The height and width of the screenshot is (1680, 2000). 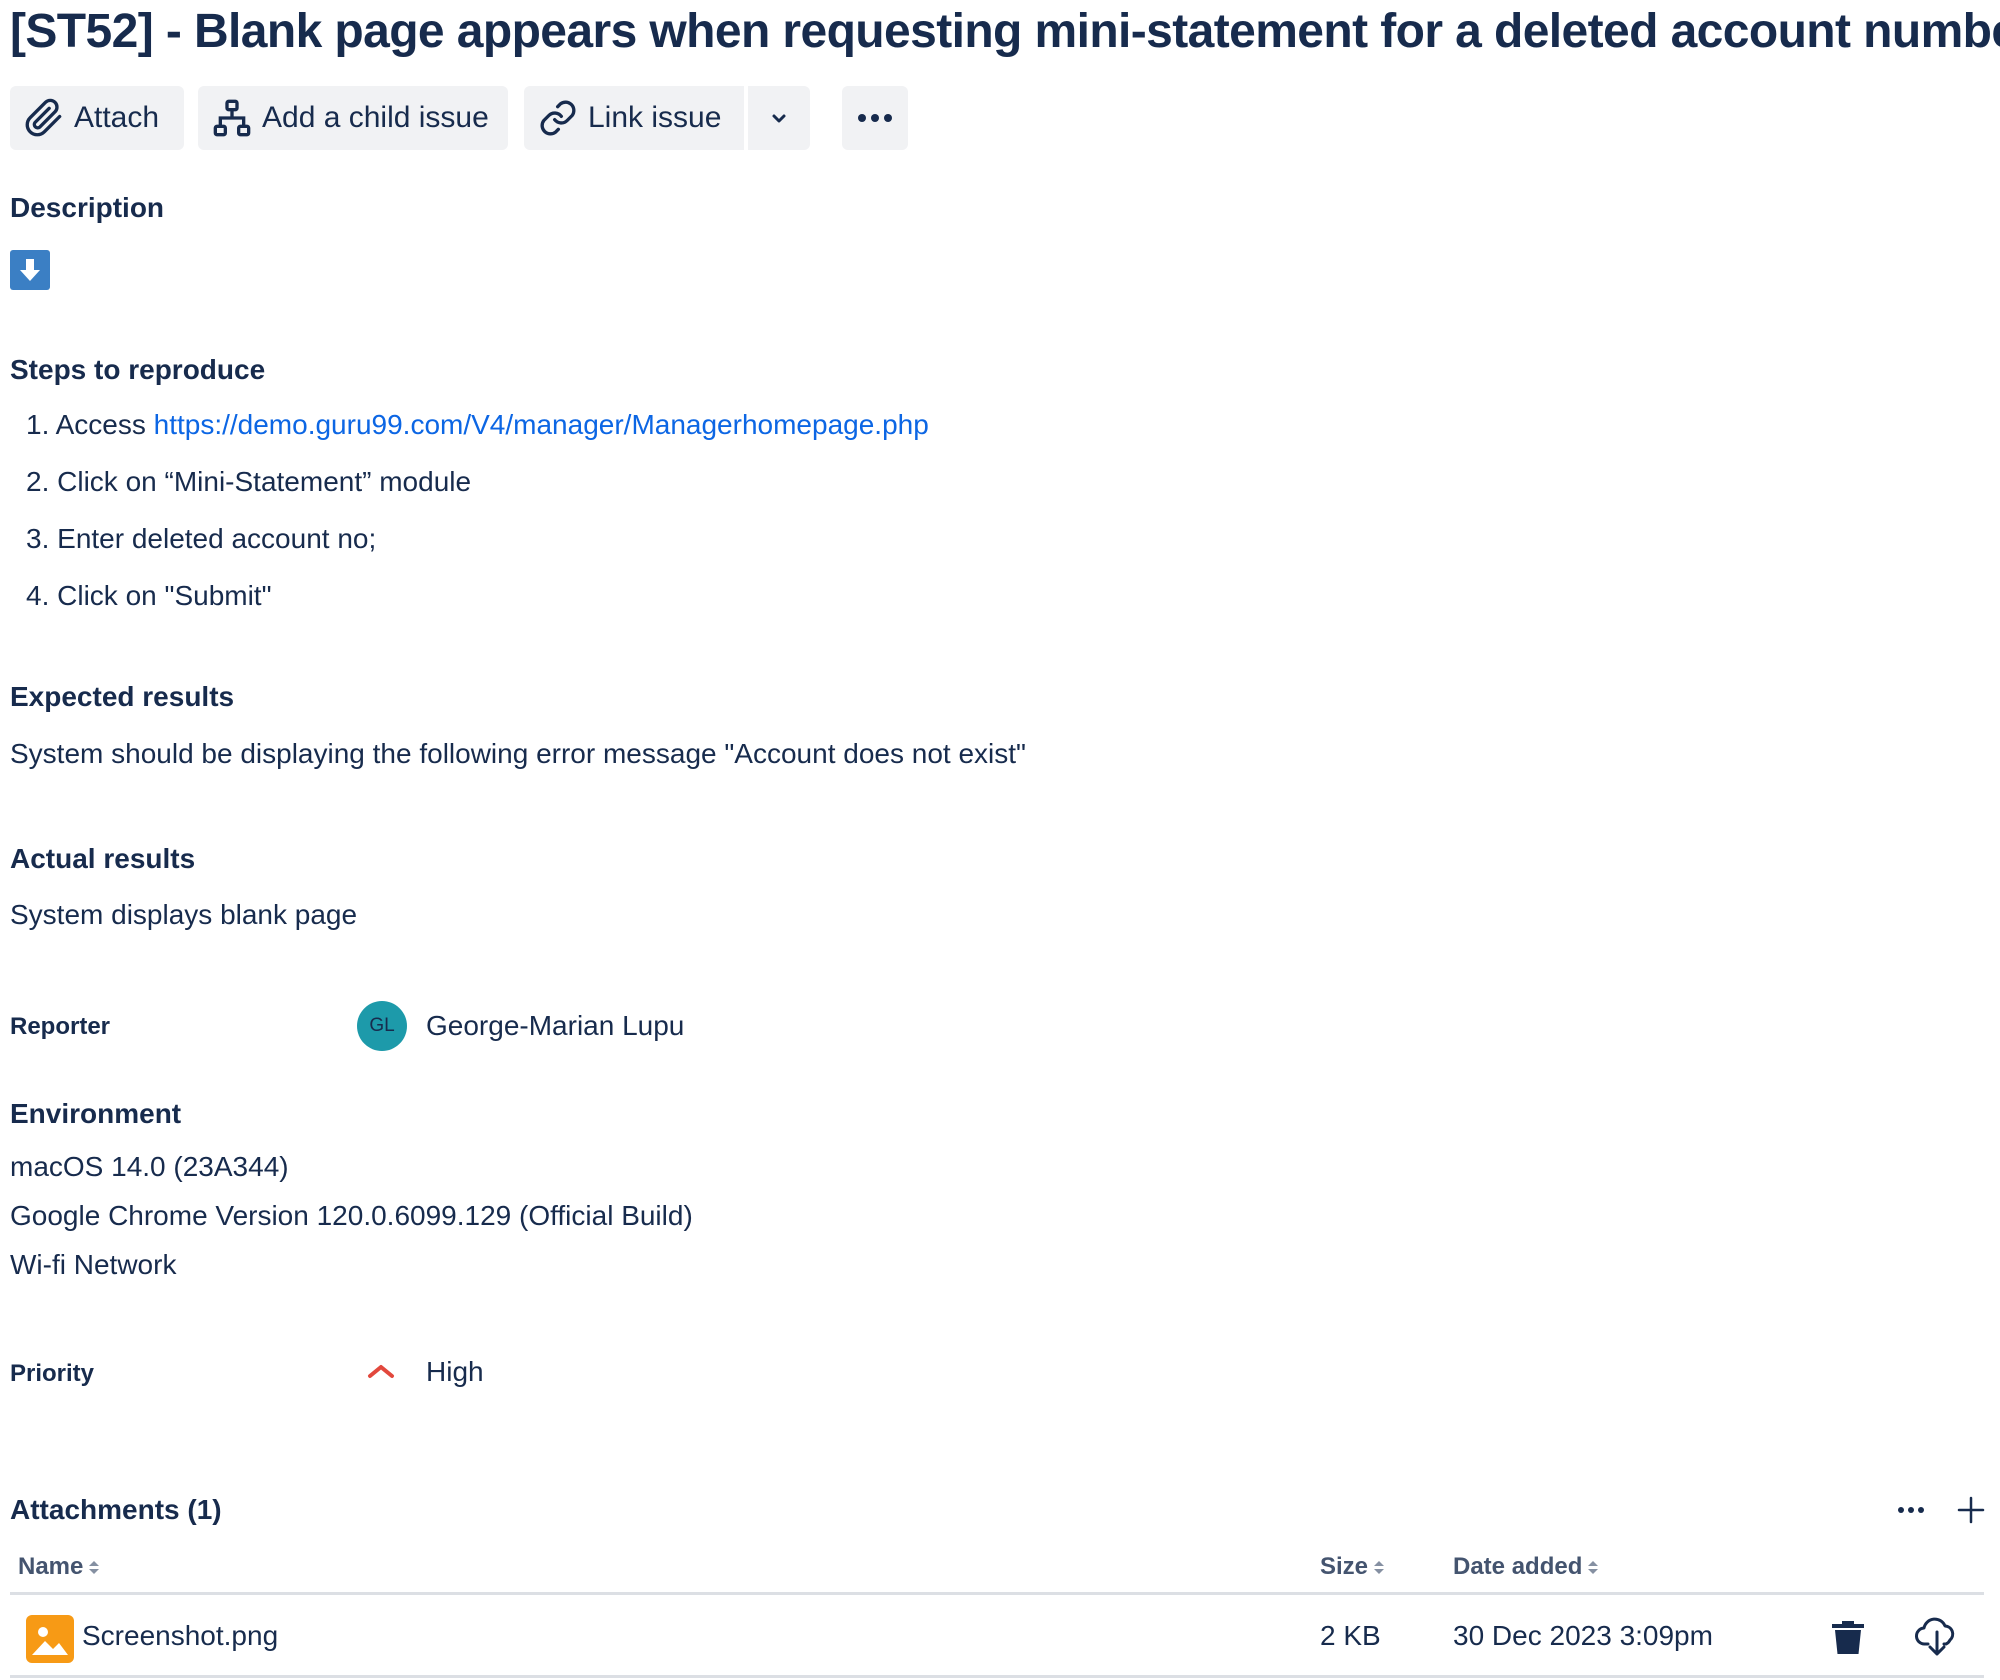 I want to click on step-item: 4. Click on "Submit", so click(x=149, y=596).